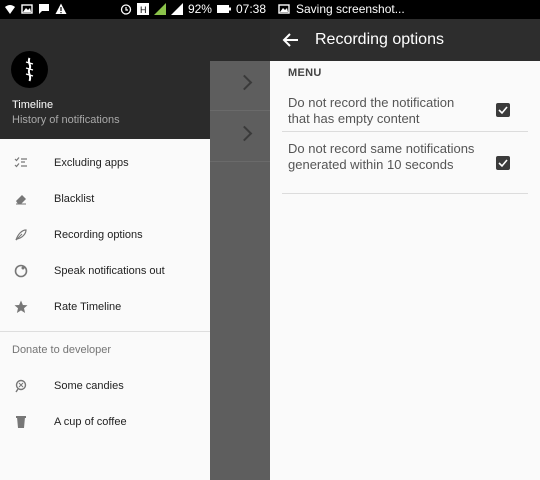 Image resolution: width=540 pixels, height=480 pixels. What do you see at coordinates (35, 9) in the screenshot?
I see `status-icons-left` at bounding box center [35, 9].